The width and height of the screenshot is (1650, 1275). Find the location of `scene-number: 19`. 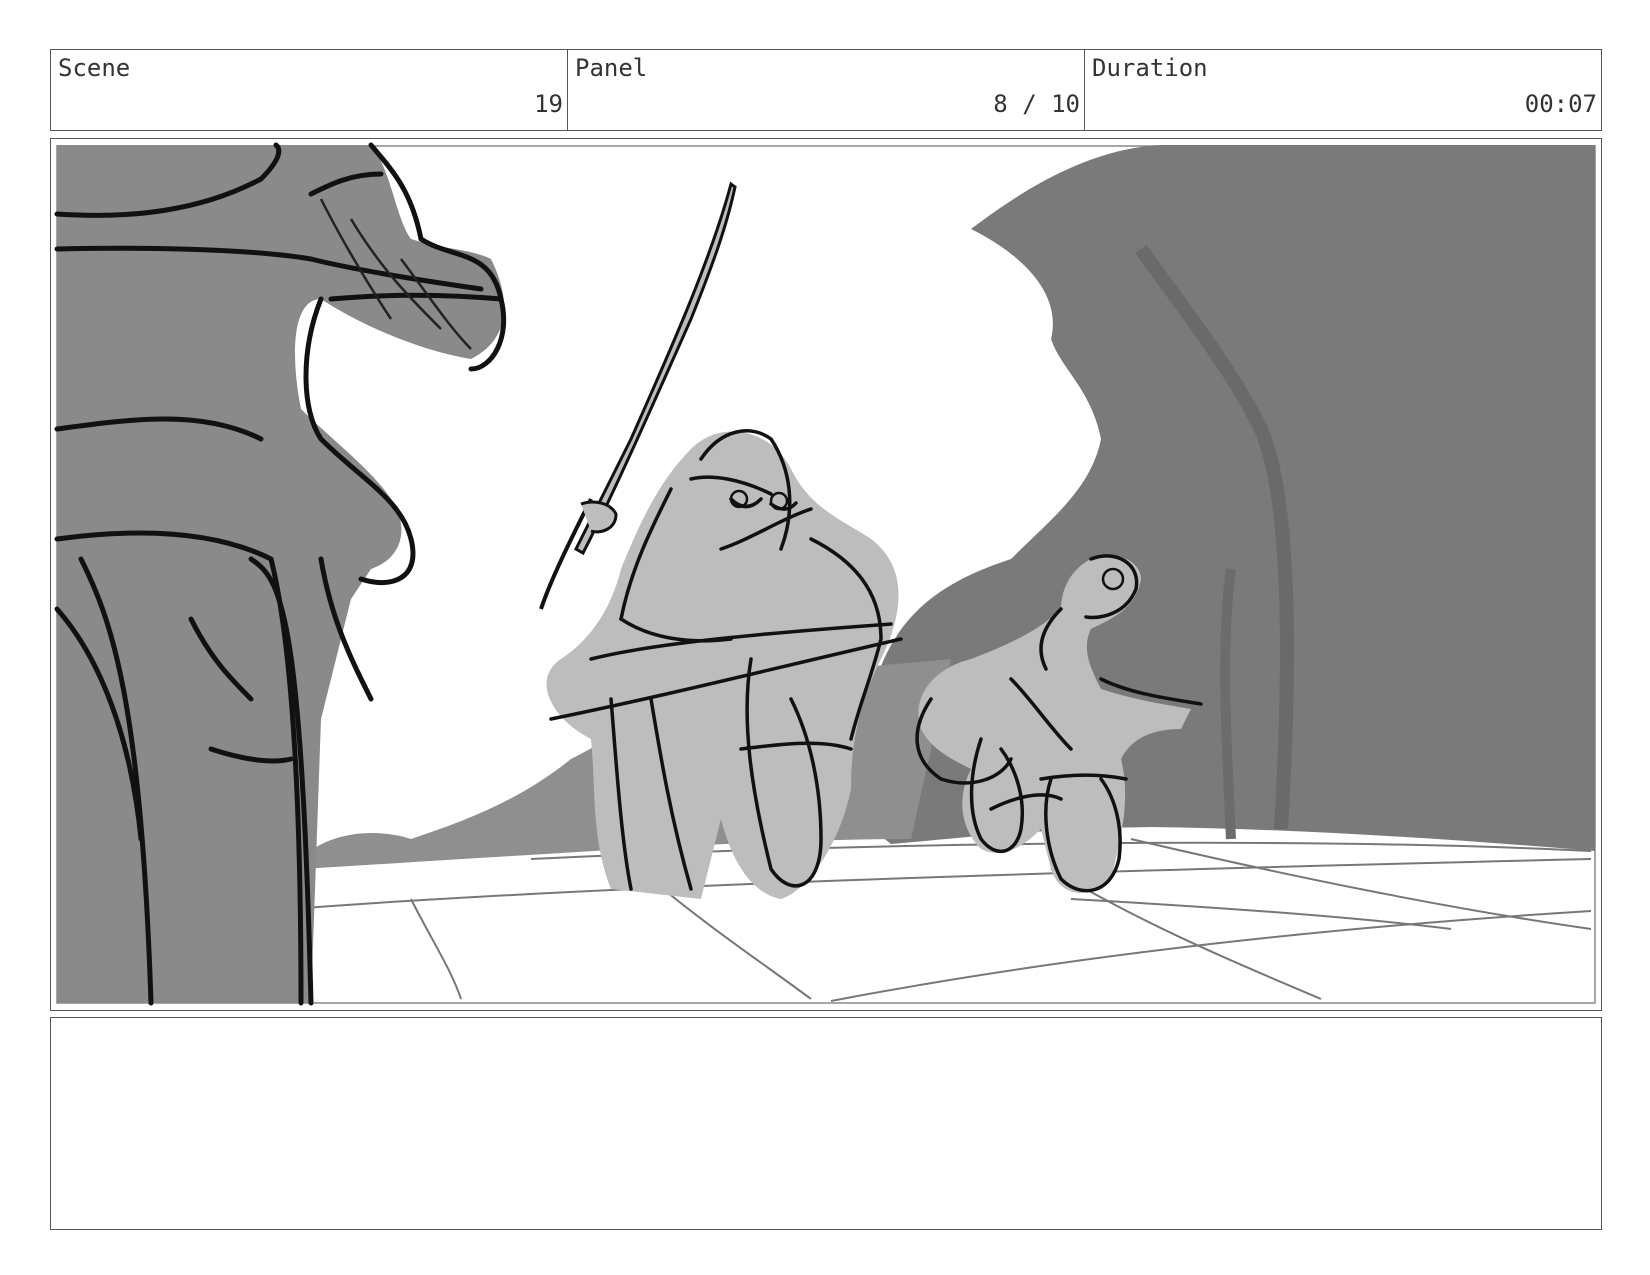

scene-number: 19 is located at coordinates (548, 104).